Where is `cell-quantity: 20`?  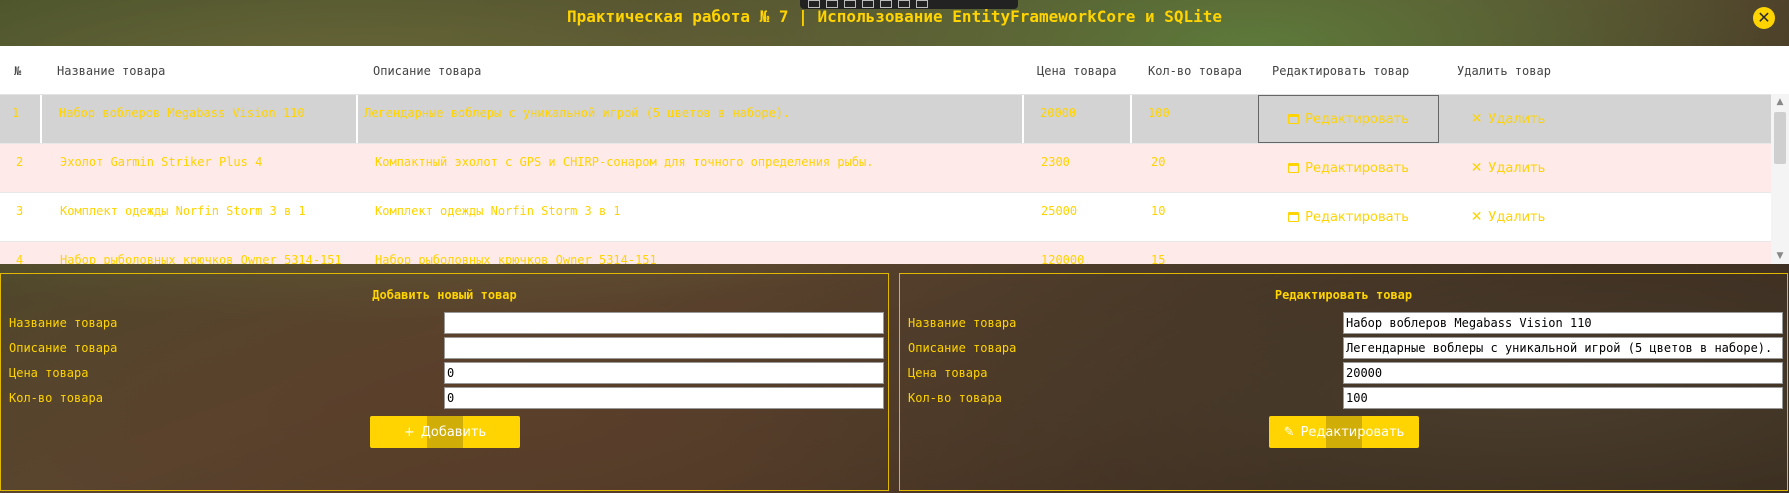 cell-quantity: 20 is located at coordinates (1158, 162).